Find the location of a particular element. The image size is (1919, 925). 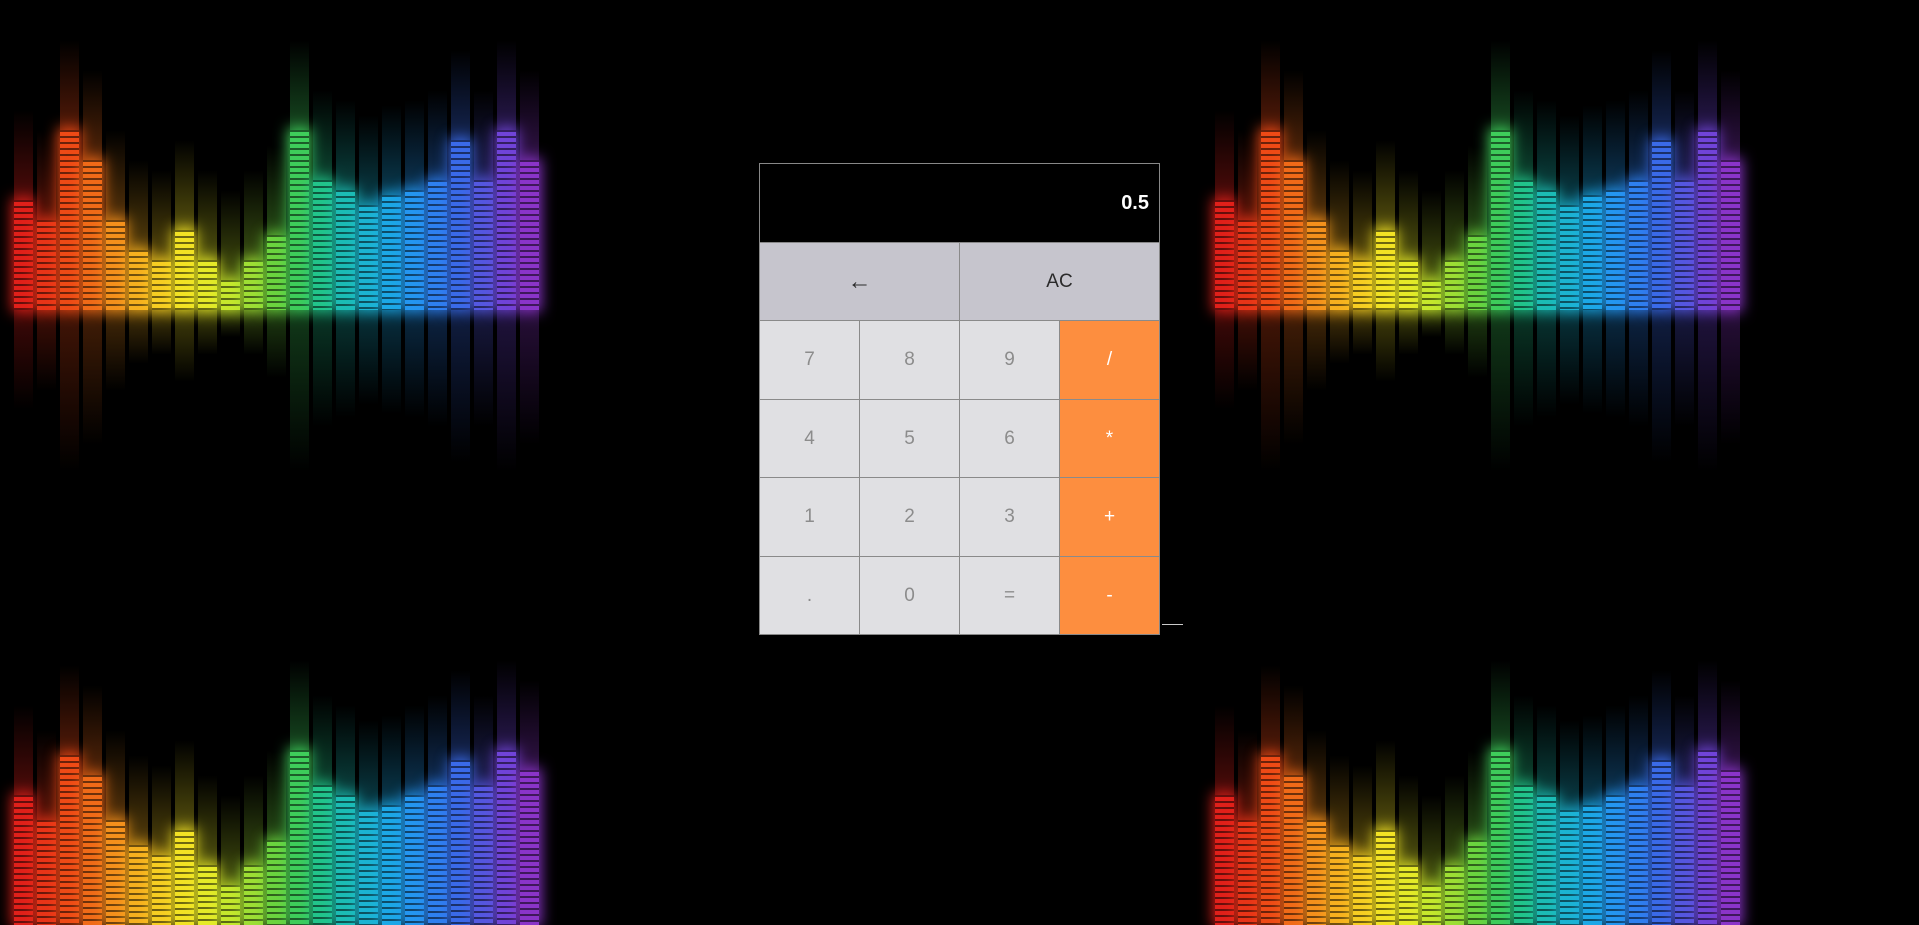

digit-9-button: 9 is located at coordinates (1010, 360).